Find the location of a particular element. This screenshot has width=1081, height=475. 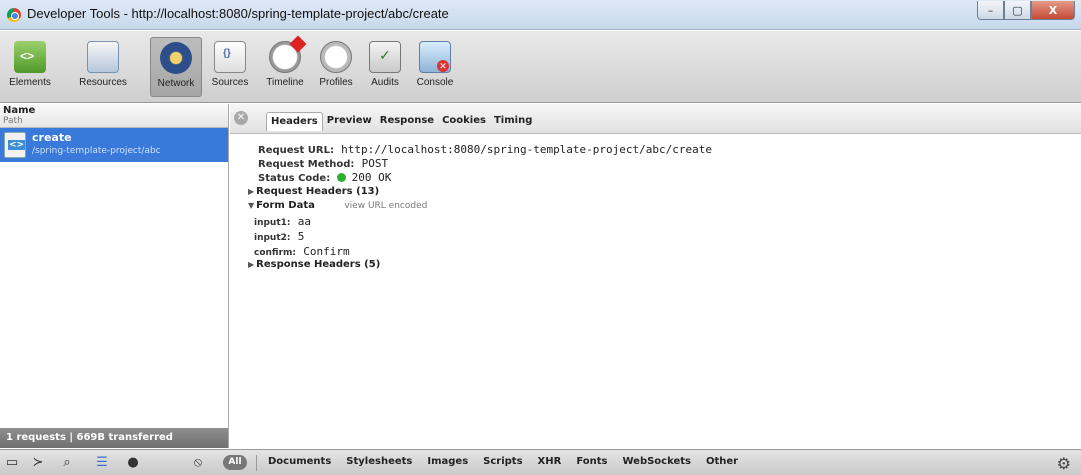

status-code-value: 200 OK is located at coordinates (371, 177).